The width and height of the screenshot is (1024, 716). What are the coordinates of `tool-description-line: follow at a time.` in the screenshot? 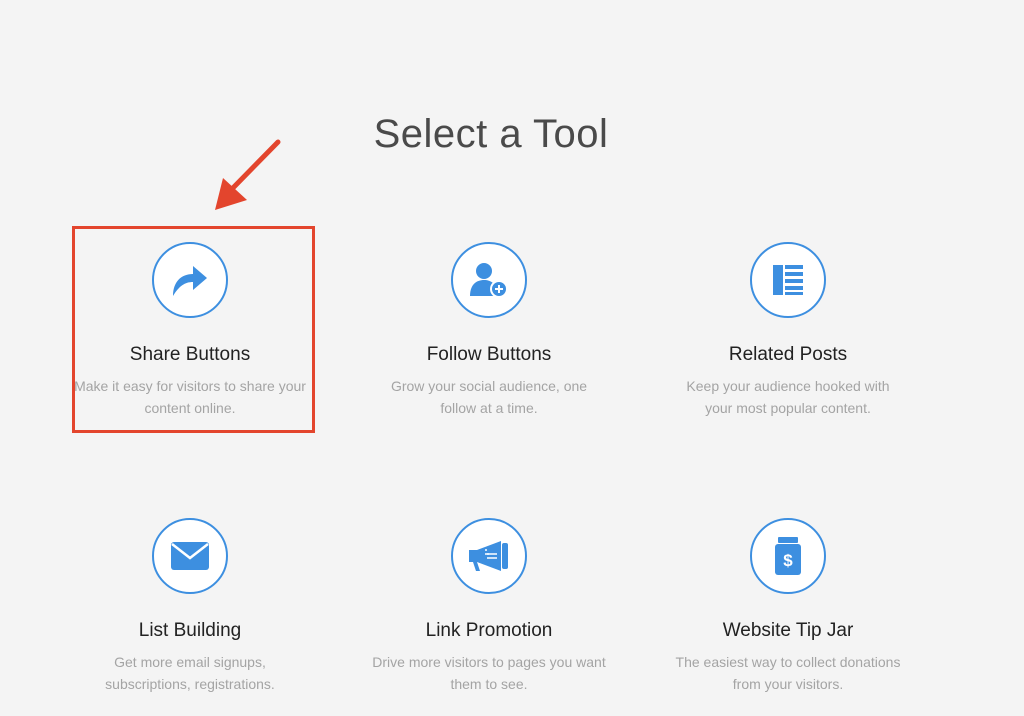 It's located at (489, 407).